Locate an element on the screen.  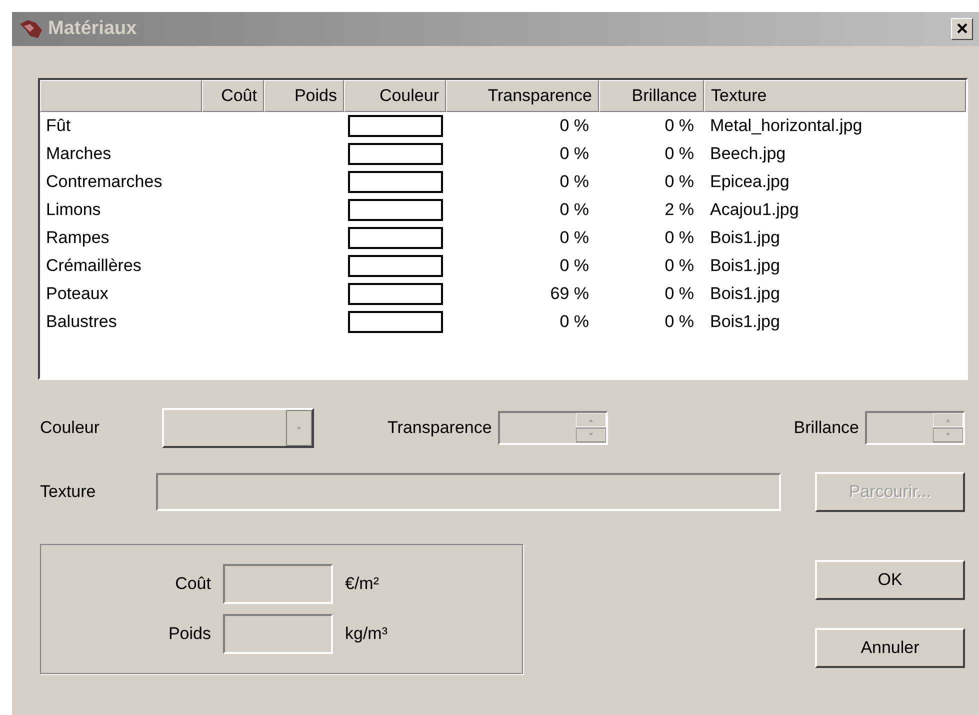
color-dropdown is located at coordinates (238, 428).